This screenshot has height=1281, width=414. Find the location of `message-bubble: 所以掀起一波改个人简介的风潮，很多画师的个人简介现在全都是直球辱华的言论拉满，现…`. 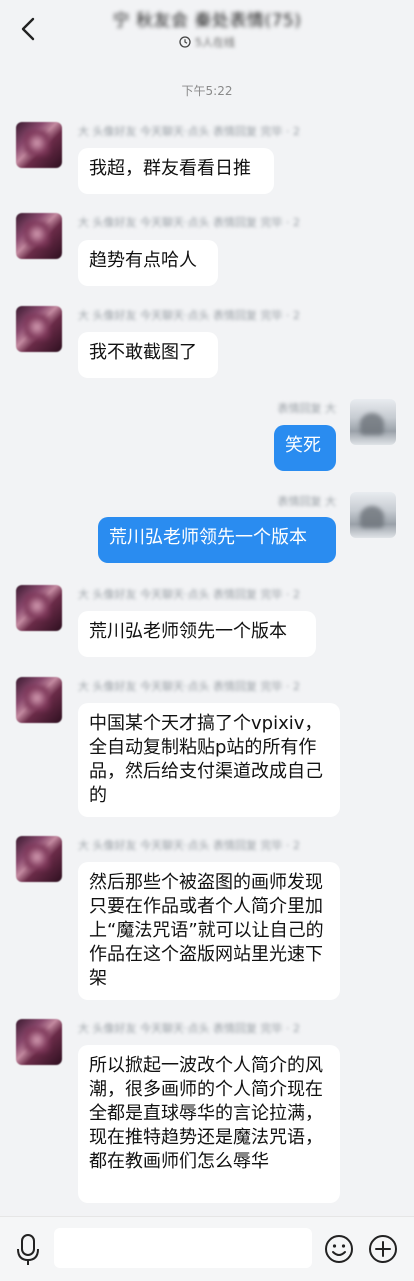

message-bubble: 所以掀起一波改个人简介的风潮，很多画师的个人简介现在全都是直球辱华的言论拉满，现… is located at coordinates (209, 1124).